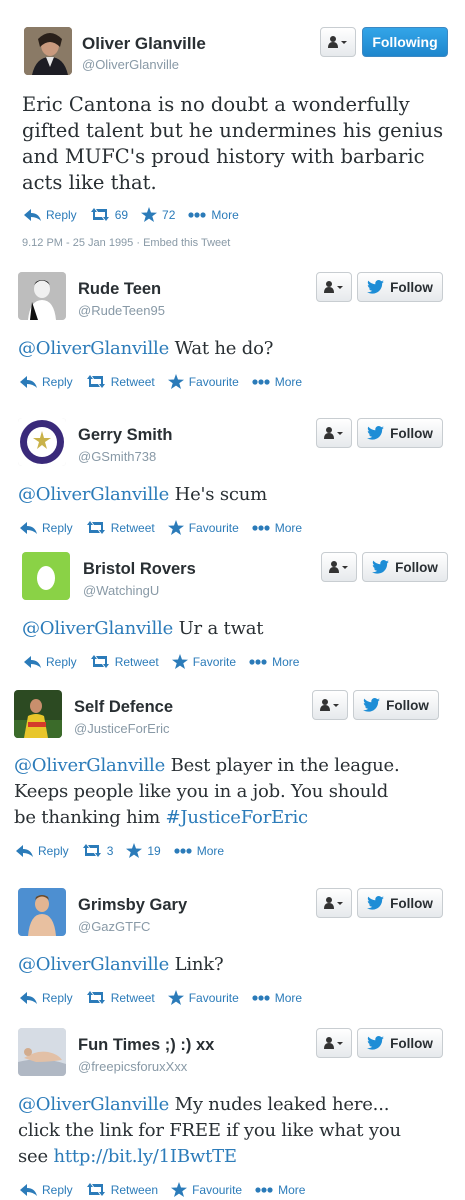 This screenshot has width=465, height=1200. Describe the element at coordinates (405, 42) in the screenshot. I see `following-button: Following` at that location.